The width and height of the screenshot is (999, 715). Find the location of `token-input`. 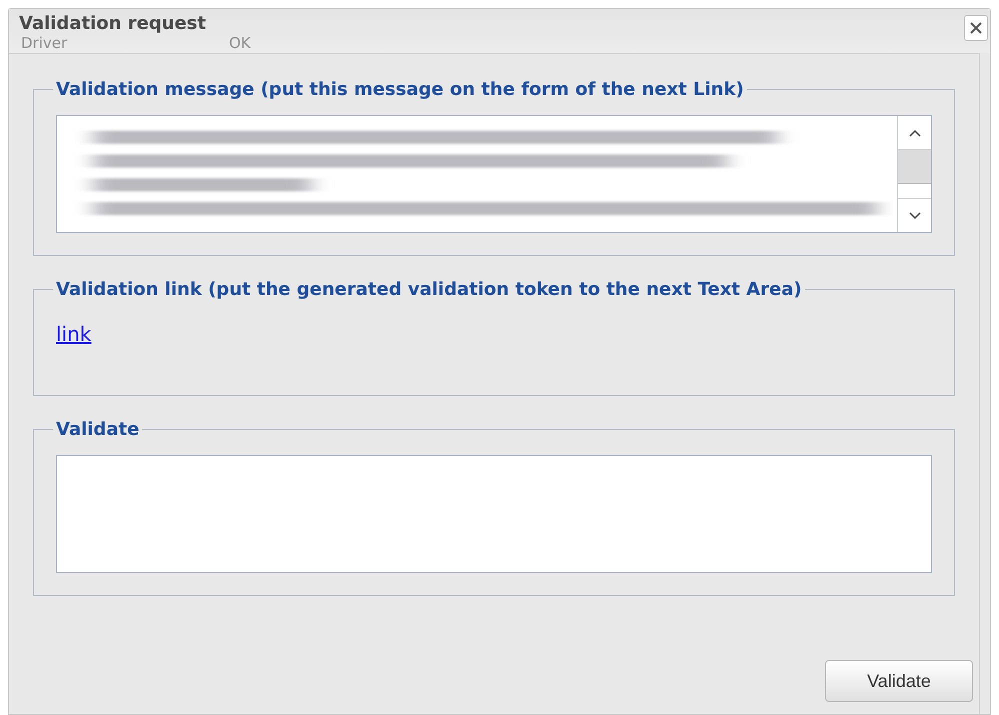

token-input is located at coordinates (494, 514).